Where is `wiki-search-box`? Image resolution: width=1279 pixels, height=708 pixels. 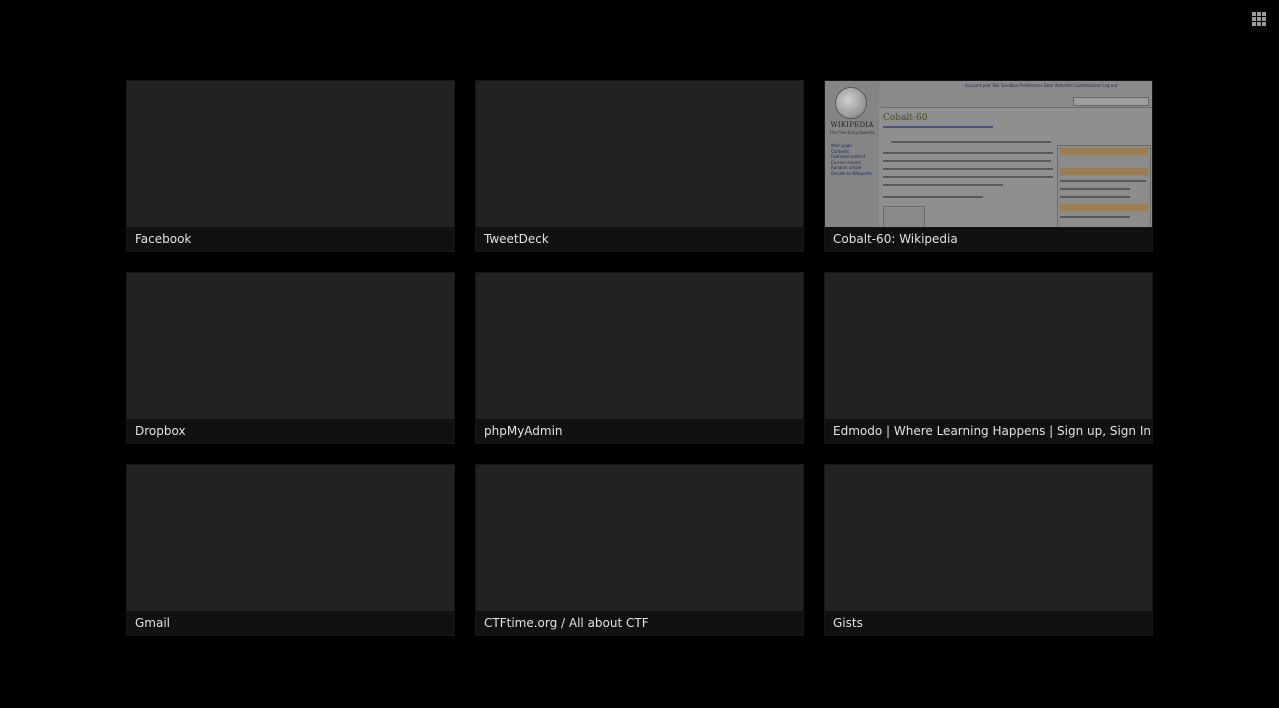
wiki-search-box is located at coordinates (1111, 101).